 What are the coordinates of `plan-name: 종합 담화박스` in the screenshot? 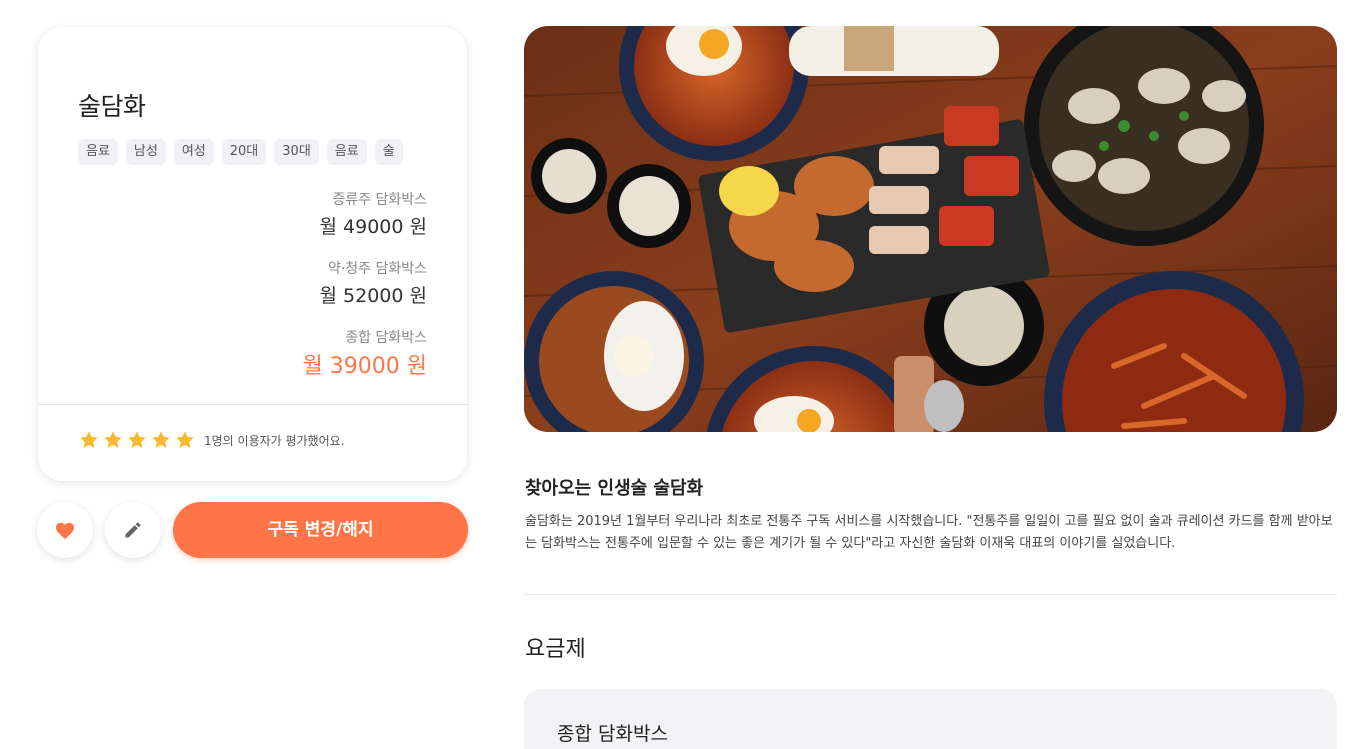 It's located at (386, 338).